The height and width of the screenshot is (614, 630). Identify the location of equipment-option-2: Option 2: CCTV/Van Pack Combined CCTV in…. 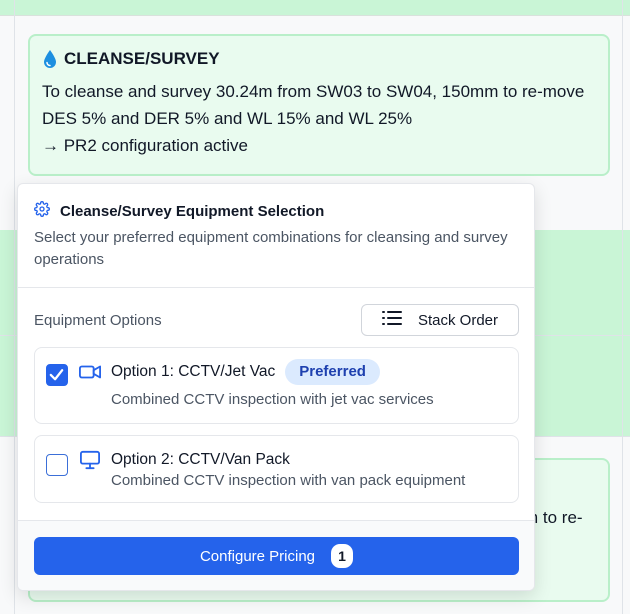
(276, 469).